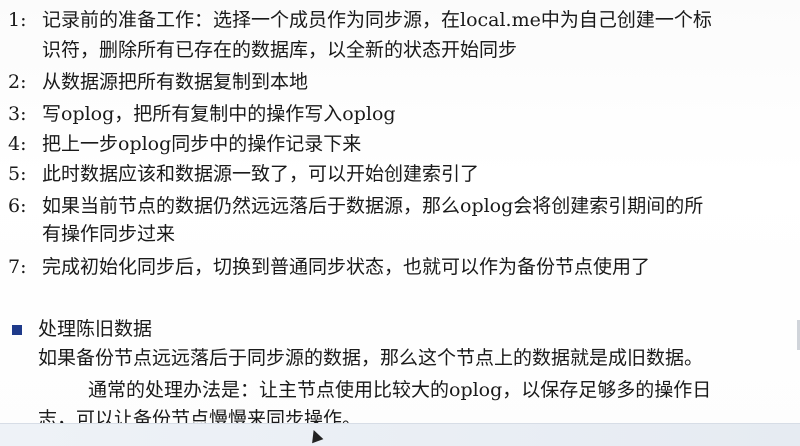 Image resolution: width=800 pixels, height=446 pixels. What do you see at coordinates (280, 50) in the screenshot?
I see `item-text: 识符，删除所有已存在的数据库，以全新的状态开始同步` at bounding box center [280, 50].